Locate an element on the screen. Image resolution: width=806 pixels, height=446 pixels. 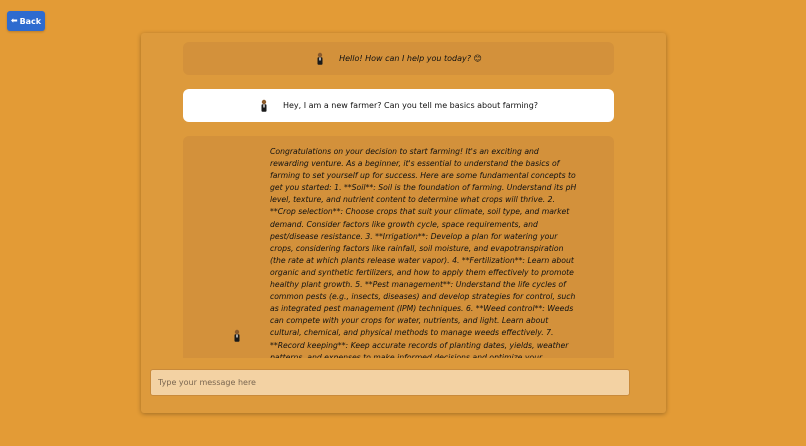
message-text: Hello! How can I help you today? 😊 is located at coordinates (410, 58).